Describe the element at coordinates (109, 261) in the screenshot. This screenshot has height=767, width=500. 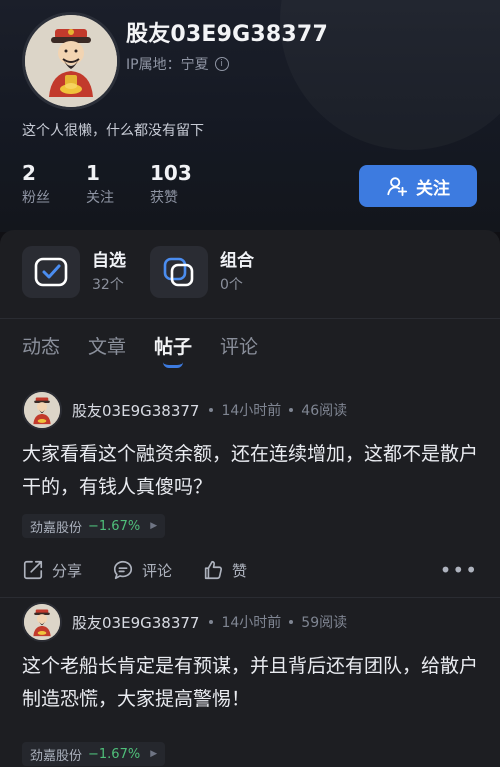
I see `quick-link-title: 自选` at that location.